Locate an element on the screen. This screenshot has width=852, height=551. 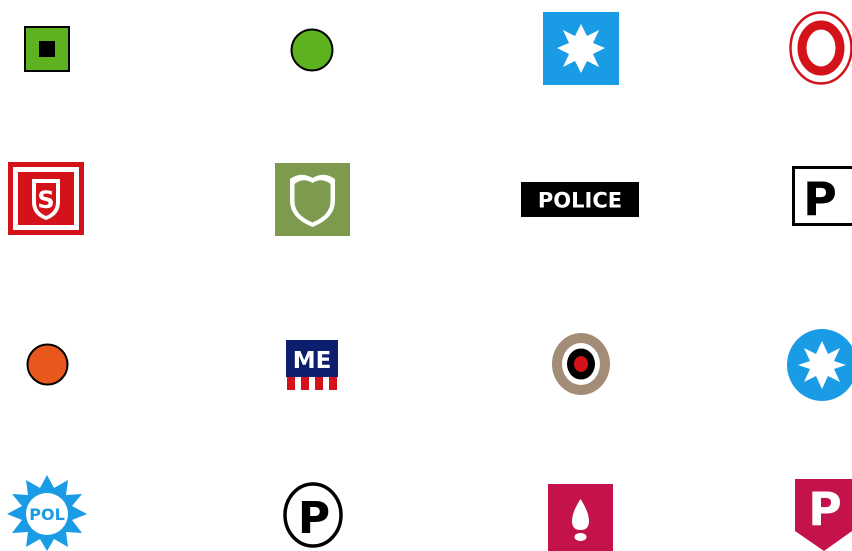
parking-circle-icon: P is located at coordinates (313, 515).